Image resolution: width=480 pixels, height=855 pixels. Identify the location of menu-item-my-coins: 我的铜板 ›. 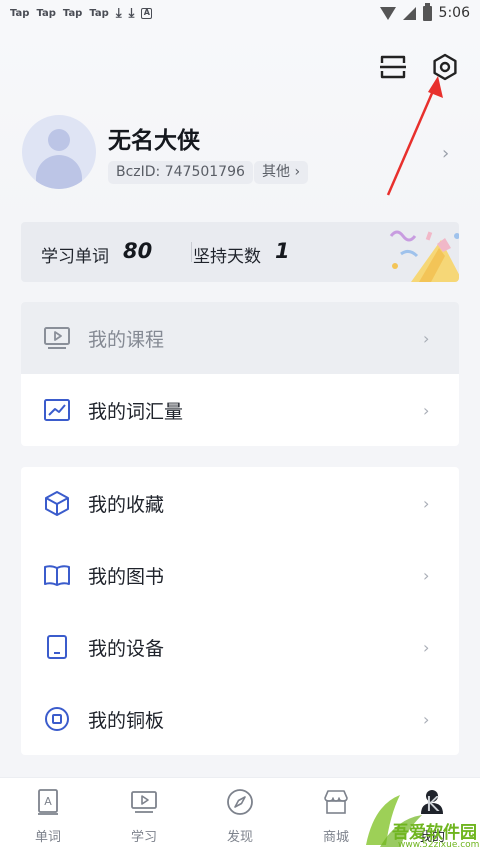
(240, 719).